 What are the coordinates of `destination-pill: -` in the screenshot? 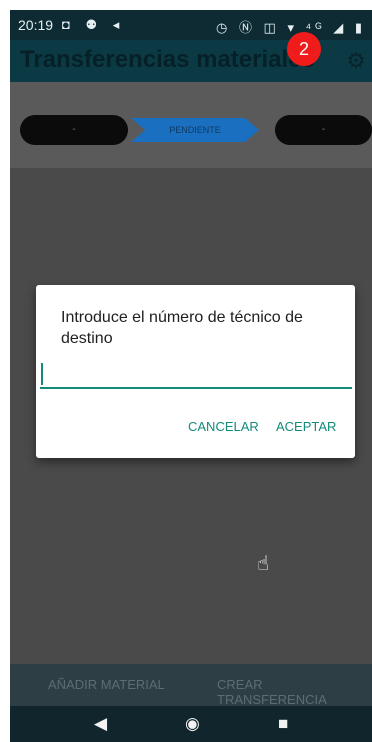 It's located at (323, 130).